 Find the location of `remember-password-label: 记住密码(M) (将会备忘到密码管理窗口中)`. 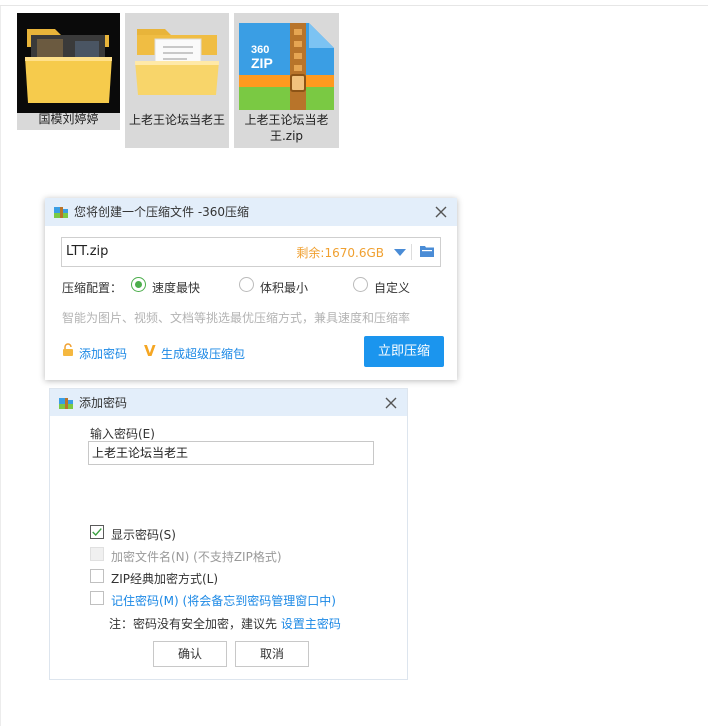

remember-password-label: 记住密码(M) (将会备忘到密码管理窗口中) is located at coordinates (223, 600).